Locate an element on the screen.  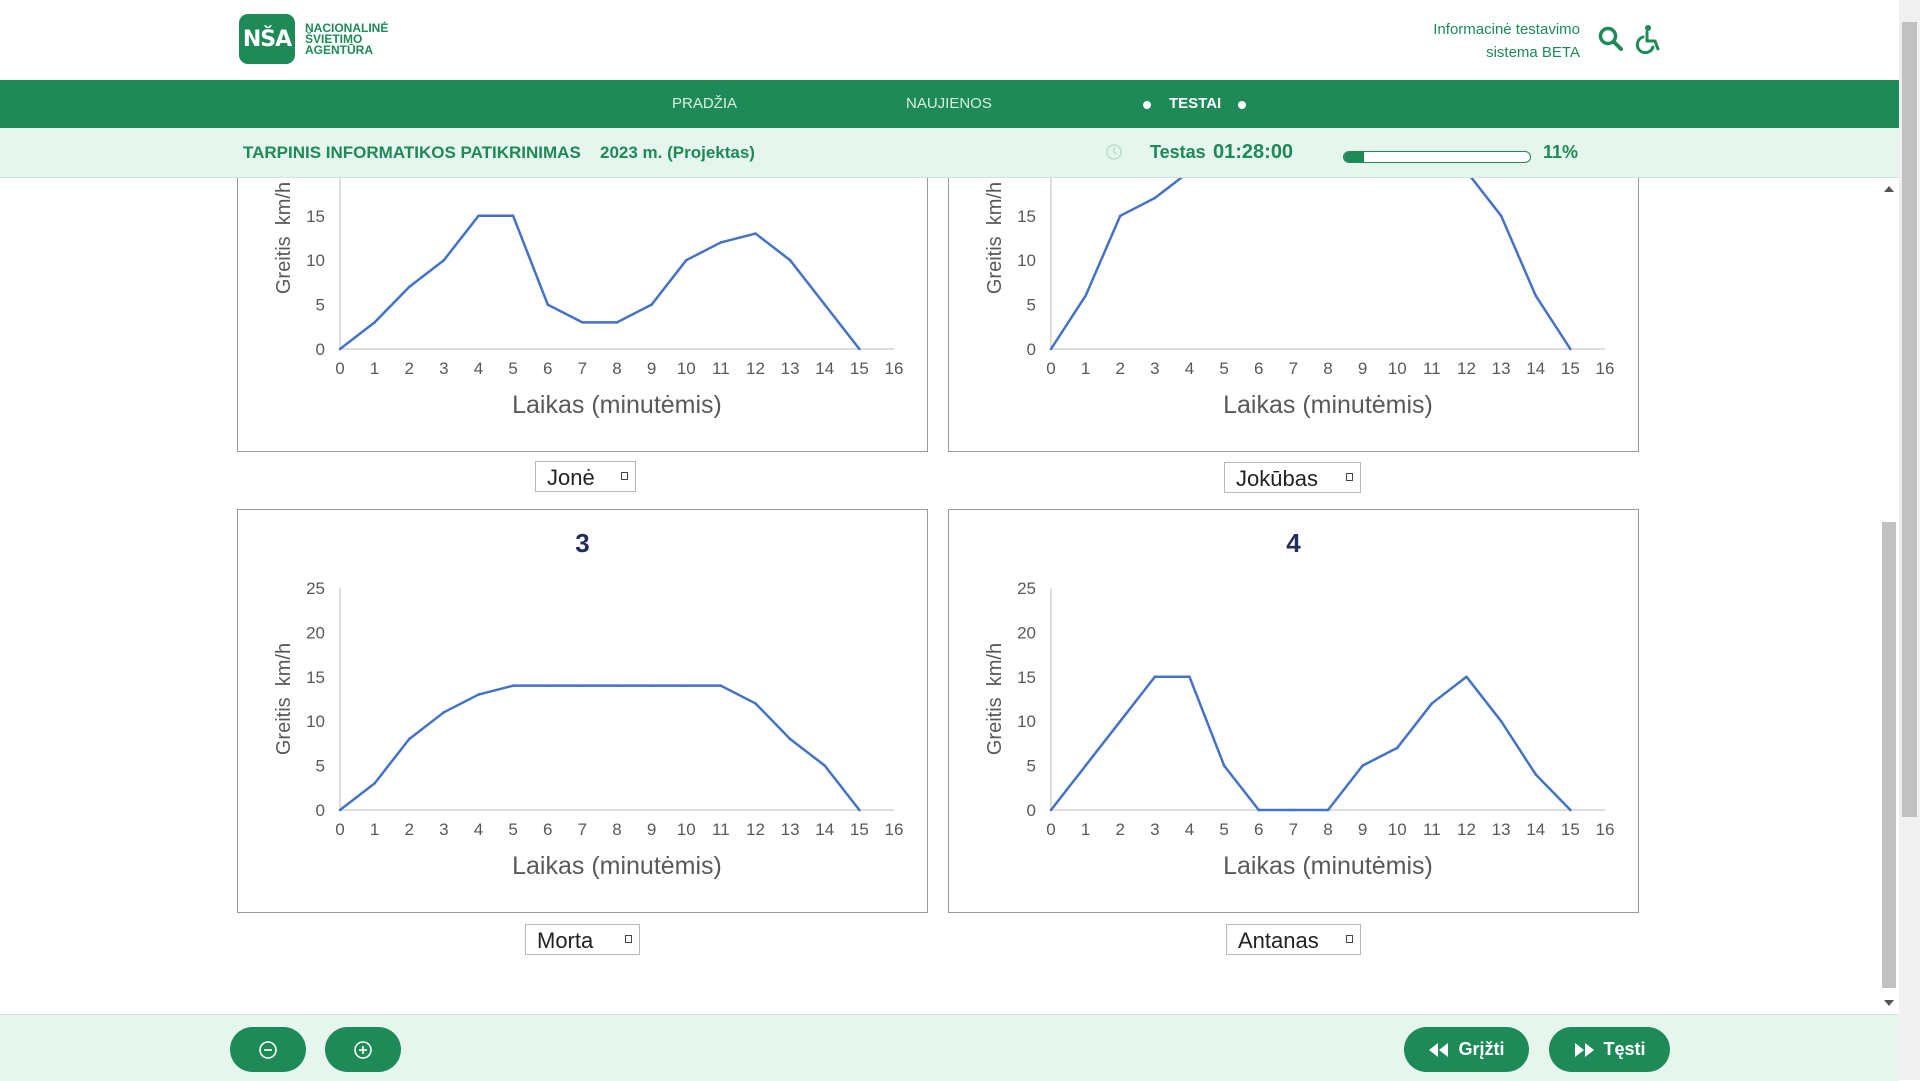
test-title: TARPINIS INFORMATIKOS PATIKRINIMAS is located at coordinates (412, 152).